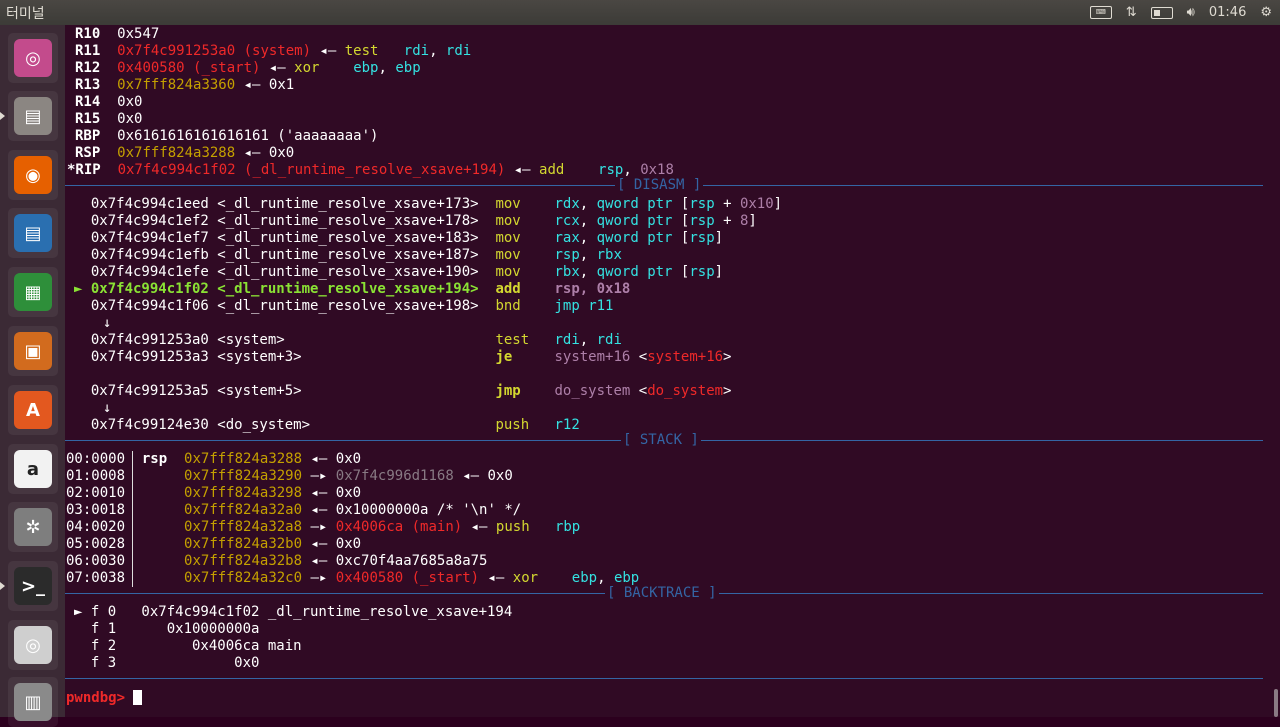 Image resolution: width=1280 pixels, height=727 pixels. What do you see at coordinates (184, 153) in the screenshot?
I see `register-row: RSP 0x7fff824a3288 ◂— 0x0` at bounding box center [184, 153].